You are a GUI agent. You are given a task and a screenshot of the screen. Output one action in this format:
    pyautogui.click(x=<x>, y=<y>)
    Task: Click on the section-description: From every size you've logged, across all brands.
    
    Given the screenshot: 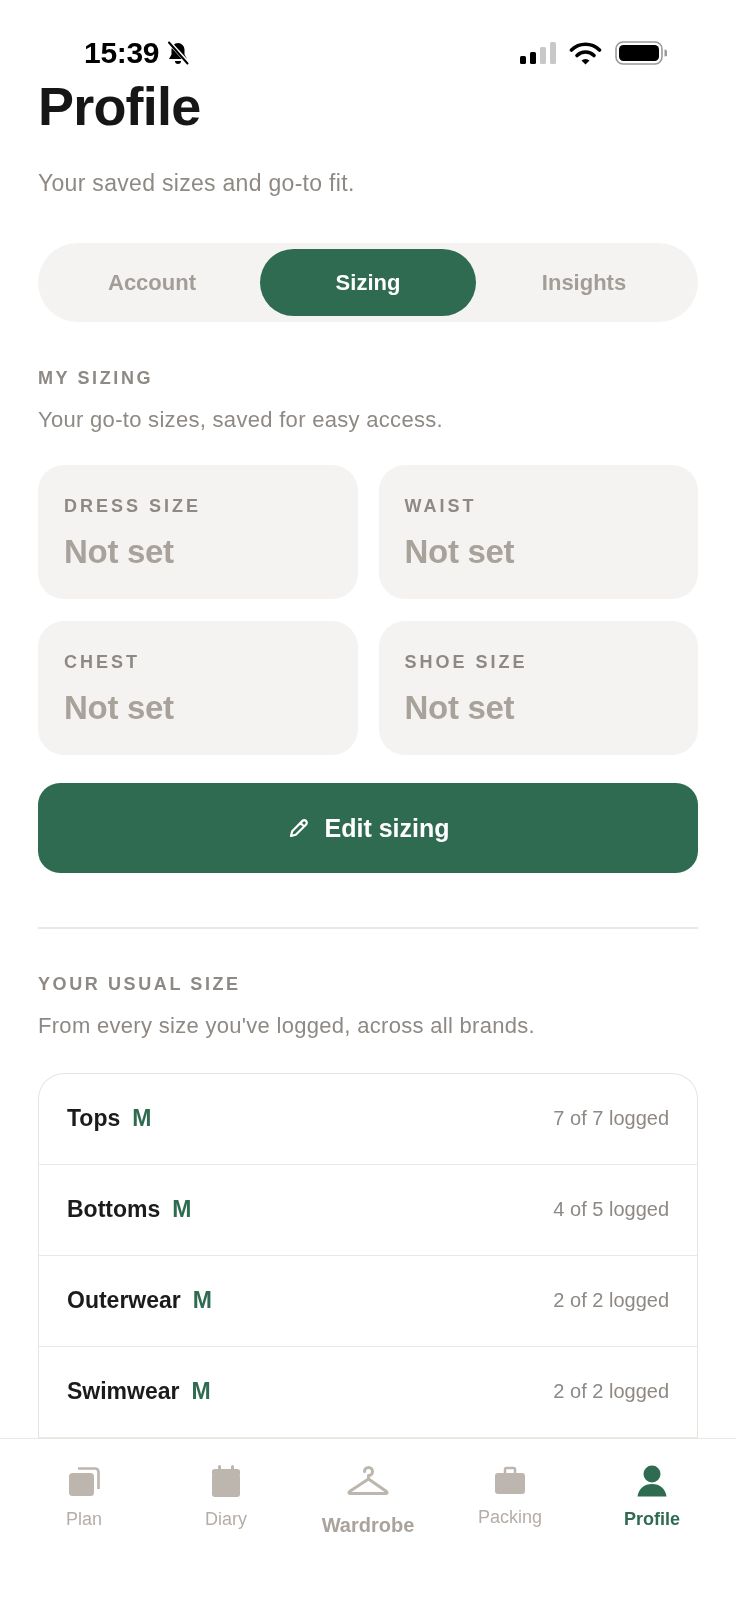 What is the action you would take?
    pyautogui.click(x=287, y=1025)
    